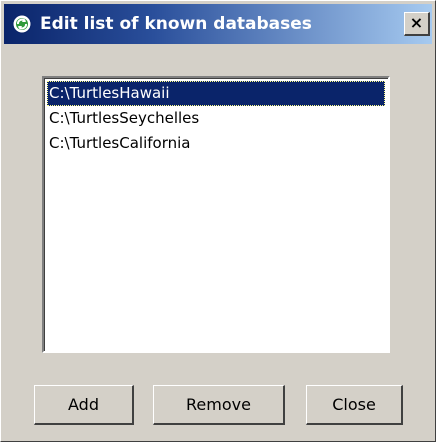 Image resolution: width=436 pixels, height=442 pixels. I want to click on list-item: C:\TurtlesHawaii, so click(216, 93).